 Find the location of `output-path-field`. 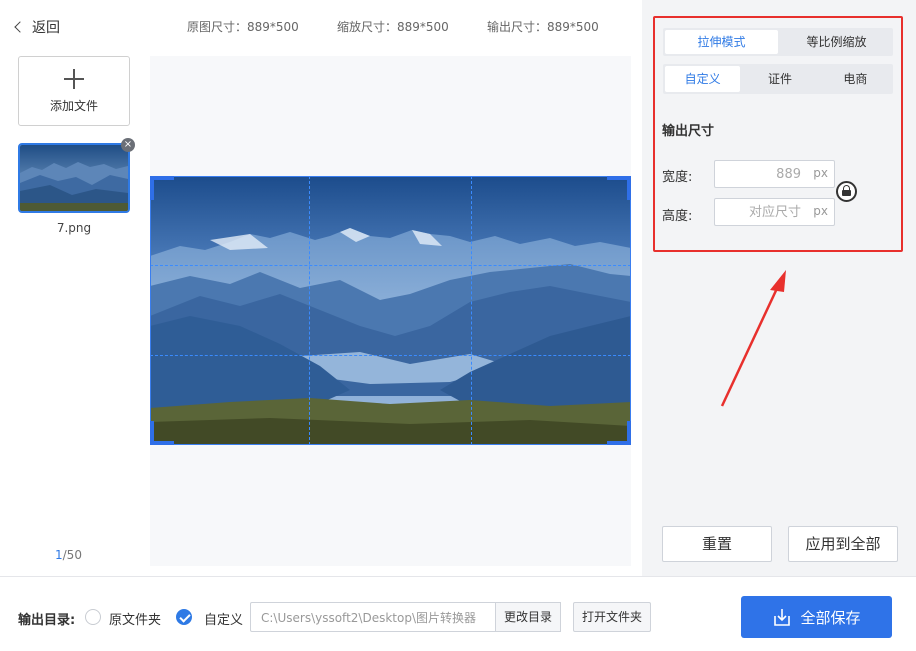

output-path-field is located at coordinates (373, 617).